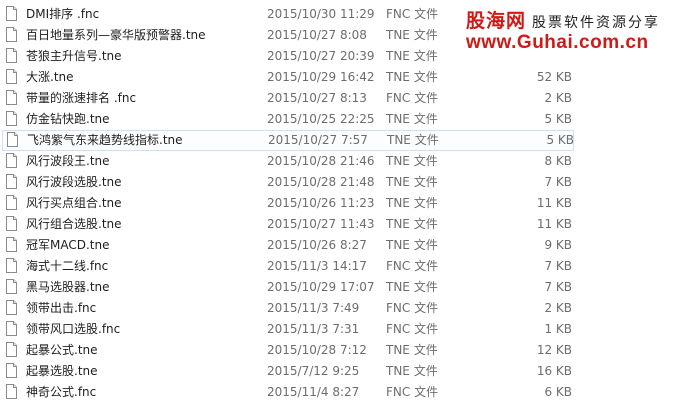 This screenshot has height=407, width=685. I want to click on file-row: 黑马选股器.tne 2015/10/29 17:07 TNE 文件 7 KB, so click(342, 287).